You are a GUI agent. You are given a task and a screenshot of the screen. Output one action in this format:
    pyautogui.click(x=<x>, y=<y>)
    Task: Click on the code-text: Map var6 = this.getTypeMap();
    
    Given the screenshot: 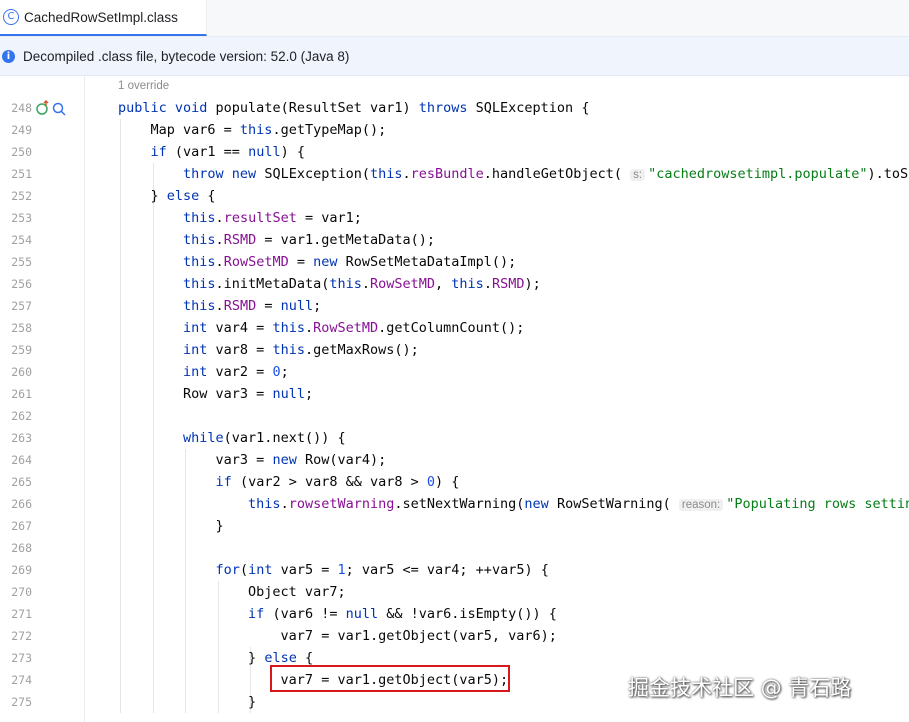 What is the action you would take?
    pyautogui.click(x=252, y=130)
    